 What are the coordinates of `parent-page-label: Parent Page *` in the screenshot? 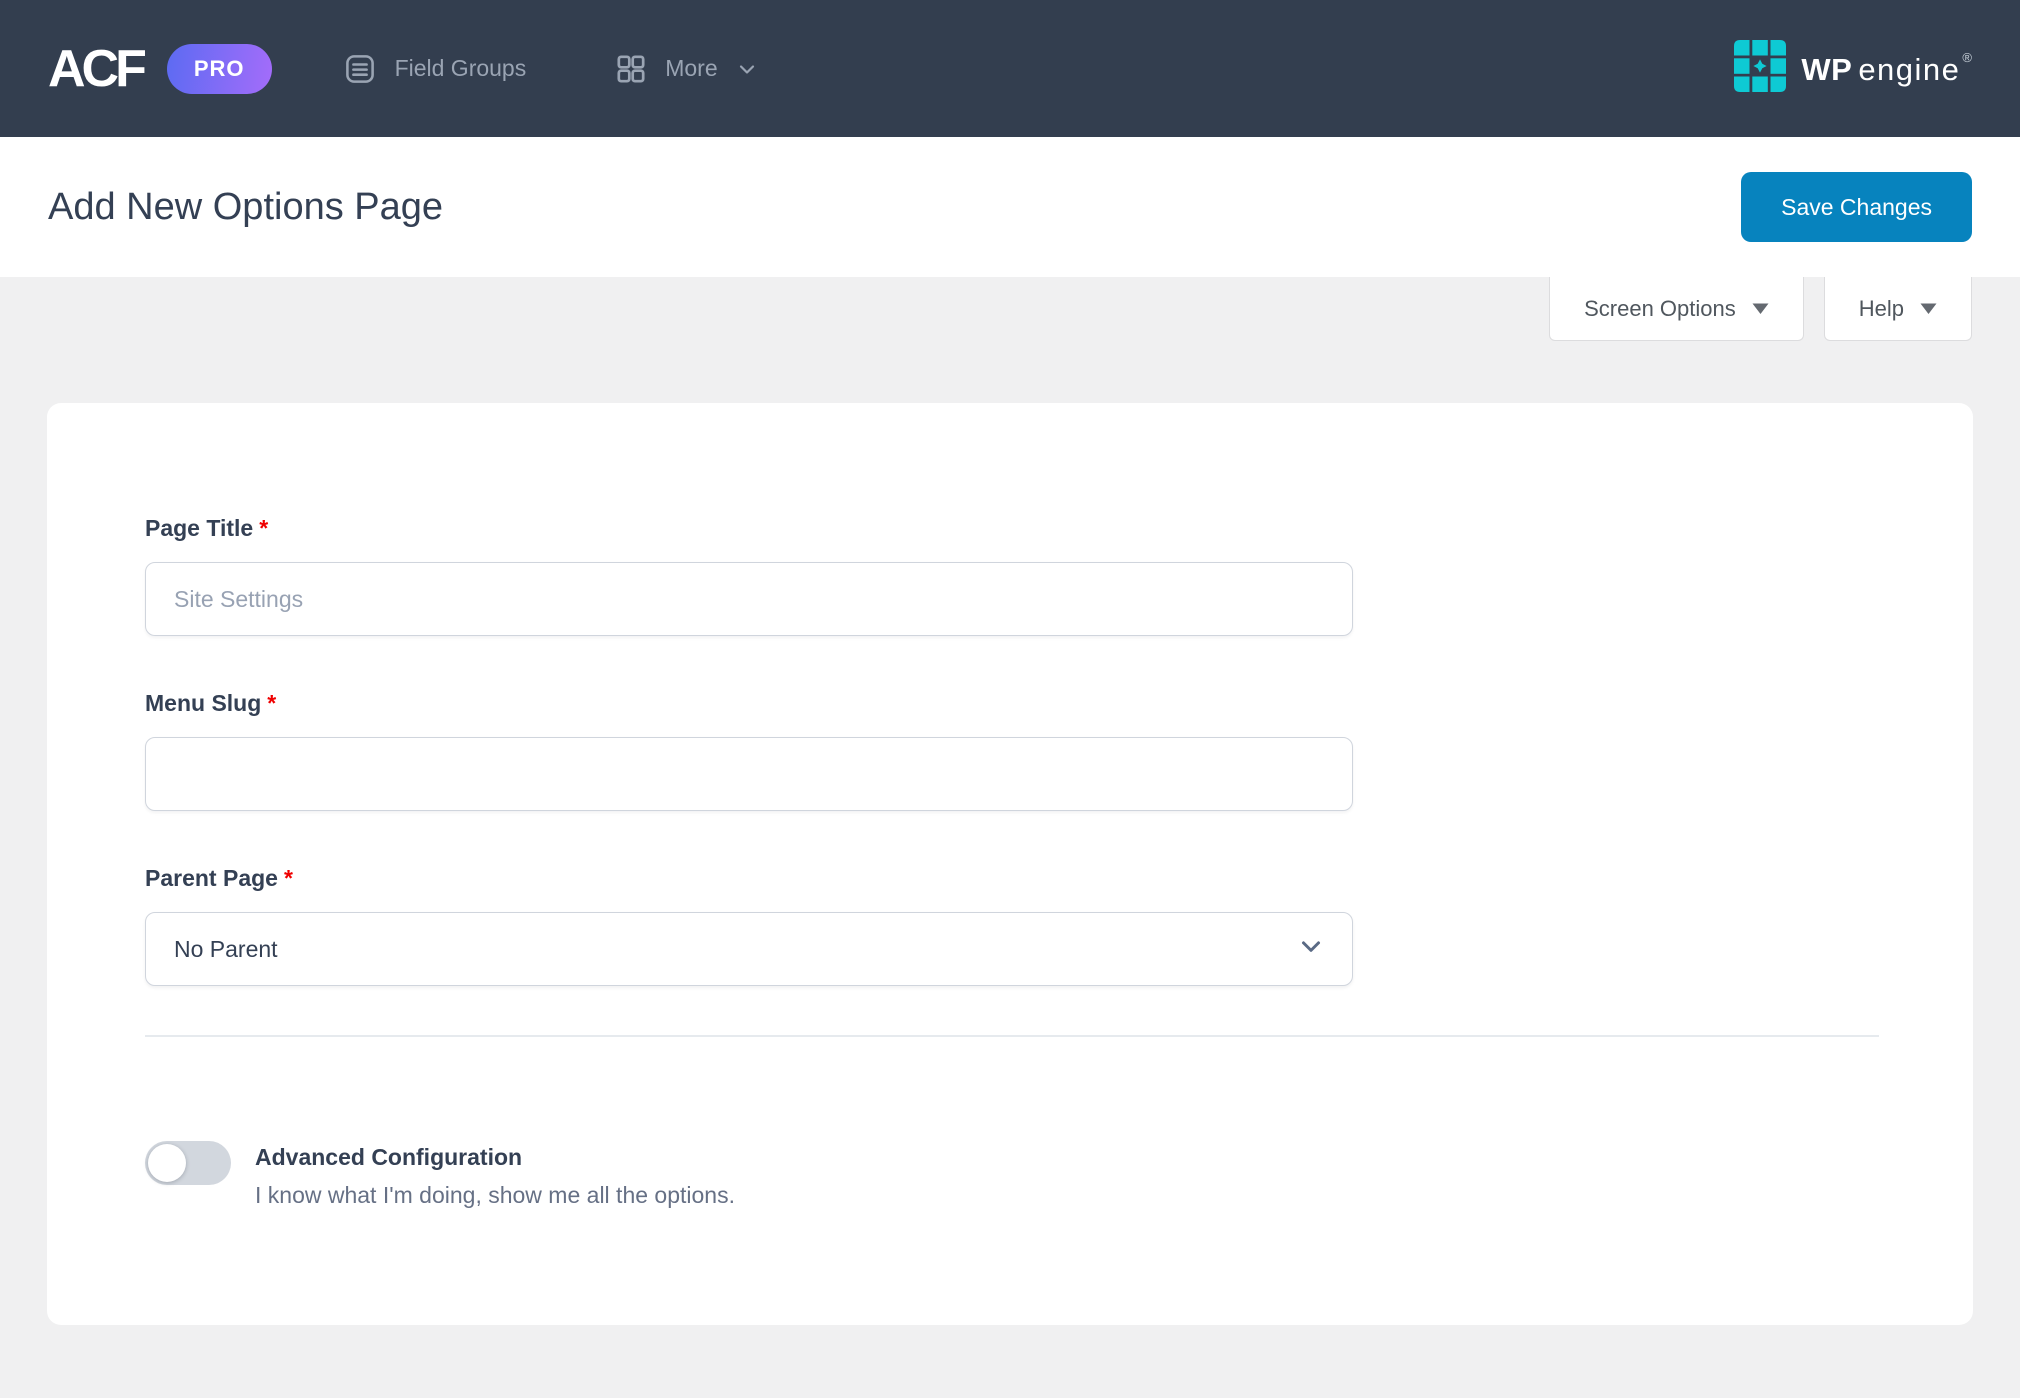 It's located at (219, 878).